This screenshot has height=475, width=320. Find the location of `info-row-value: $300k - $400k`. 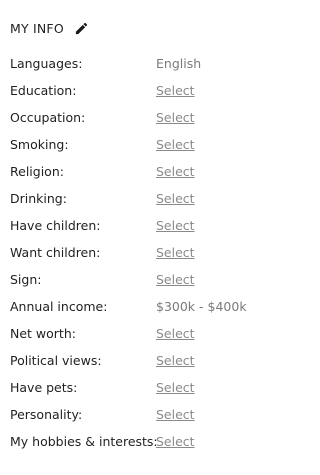

info-row-value: $300k - $400k is located at coordinates (201, 306).